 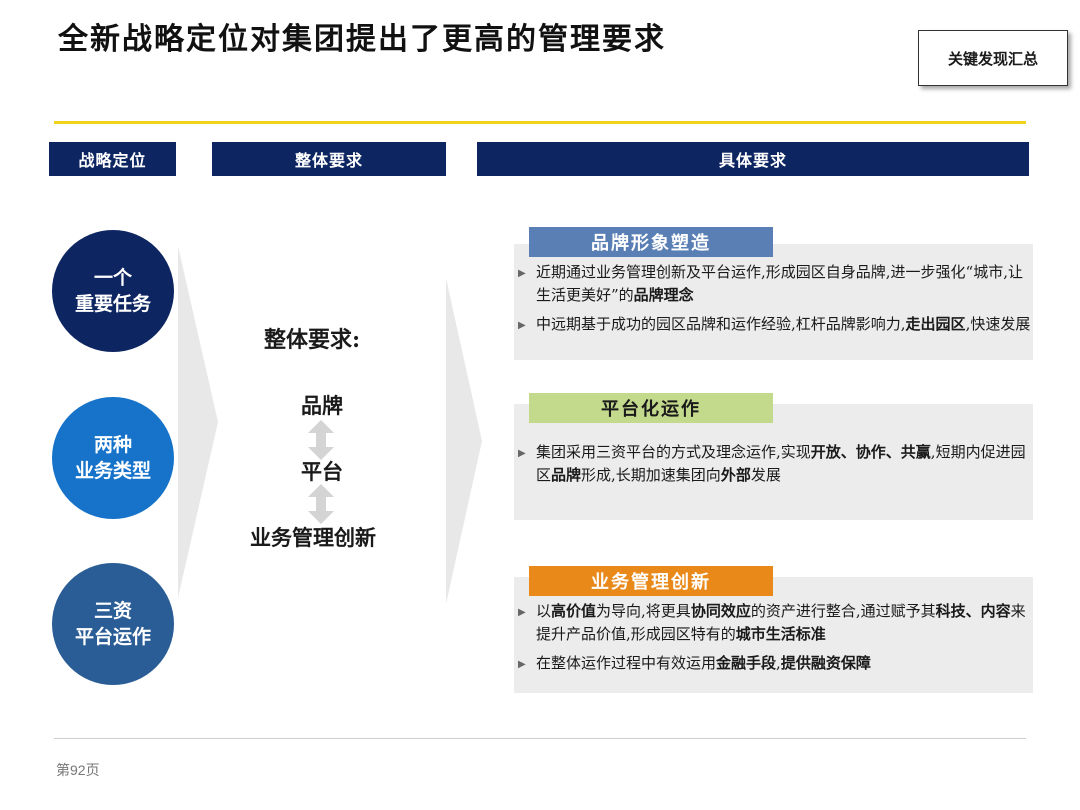 What do you see at coordinates (651, 408) in the screenshot?
I see `section-tag-platform: 平台化运作` at bounding box center [651, 408].